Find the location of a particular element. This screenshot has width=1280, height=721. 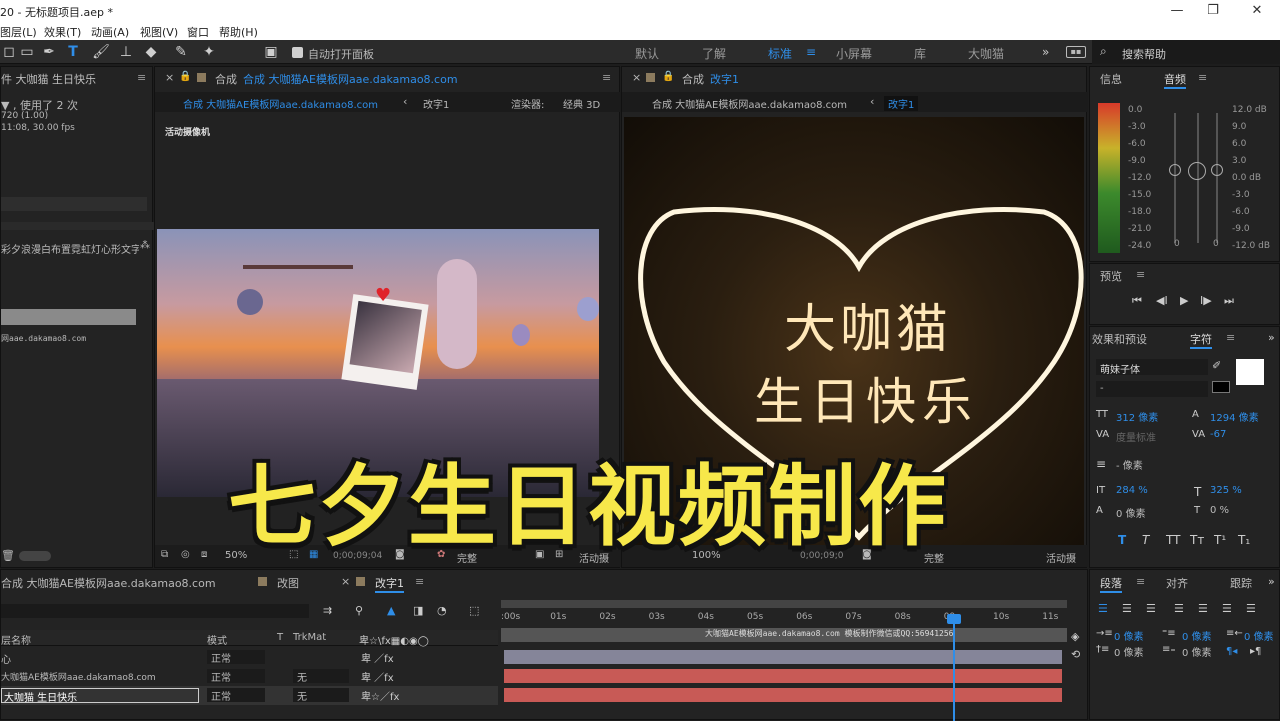

tracking-value: -67 is located at coordinates (1218, 434).